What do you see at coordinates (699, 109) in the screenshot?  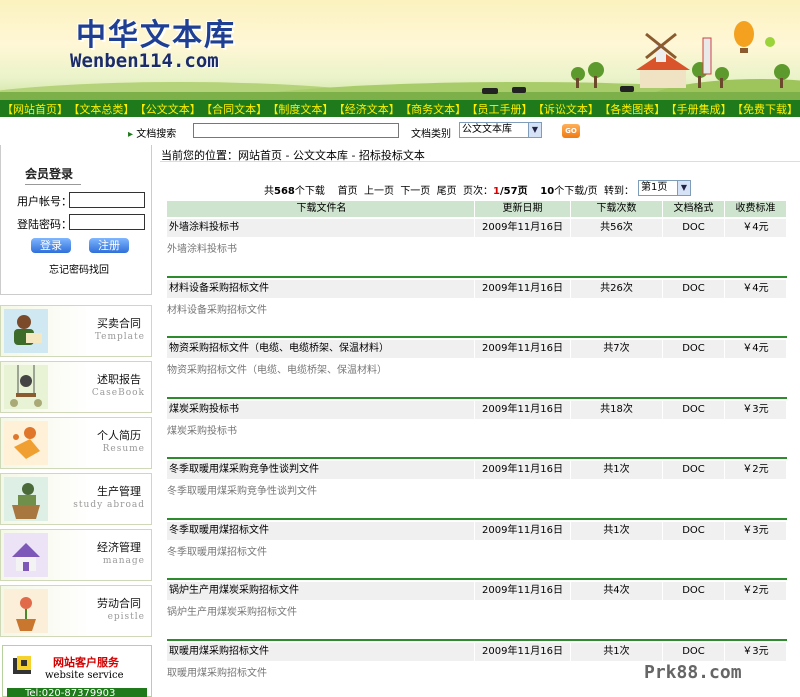 I see `nav-manuals: 【手册集成】` at bounding box center [699, 109].